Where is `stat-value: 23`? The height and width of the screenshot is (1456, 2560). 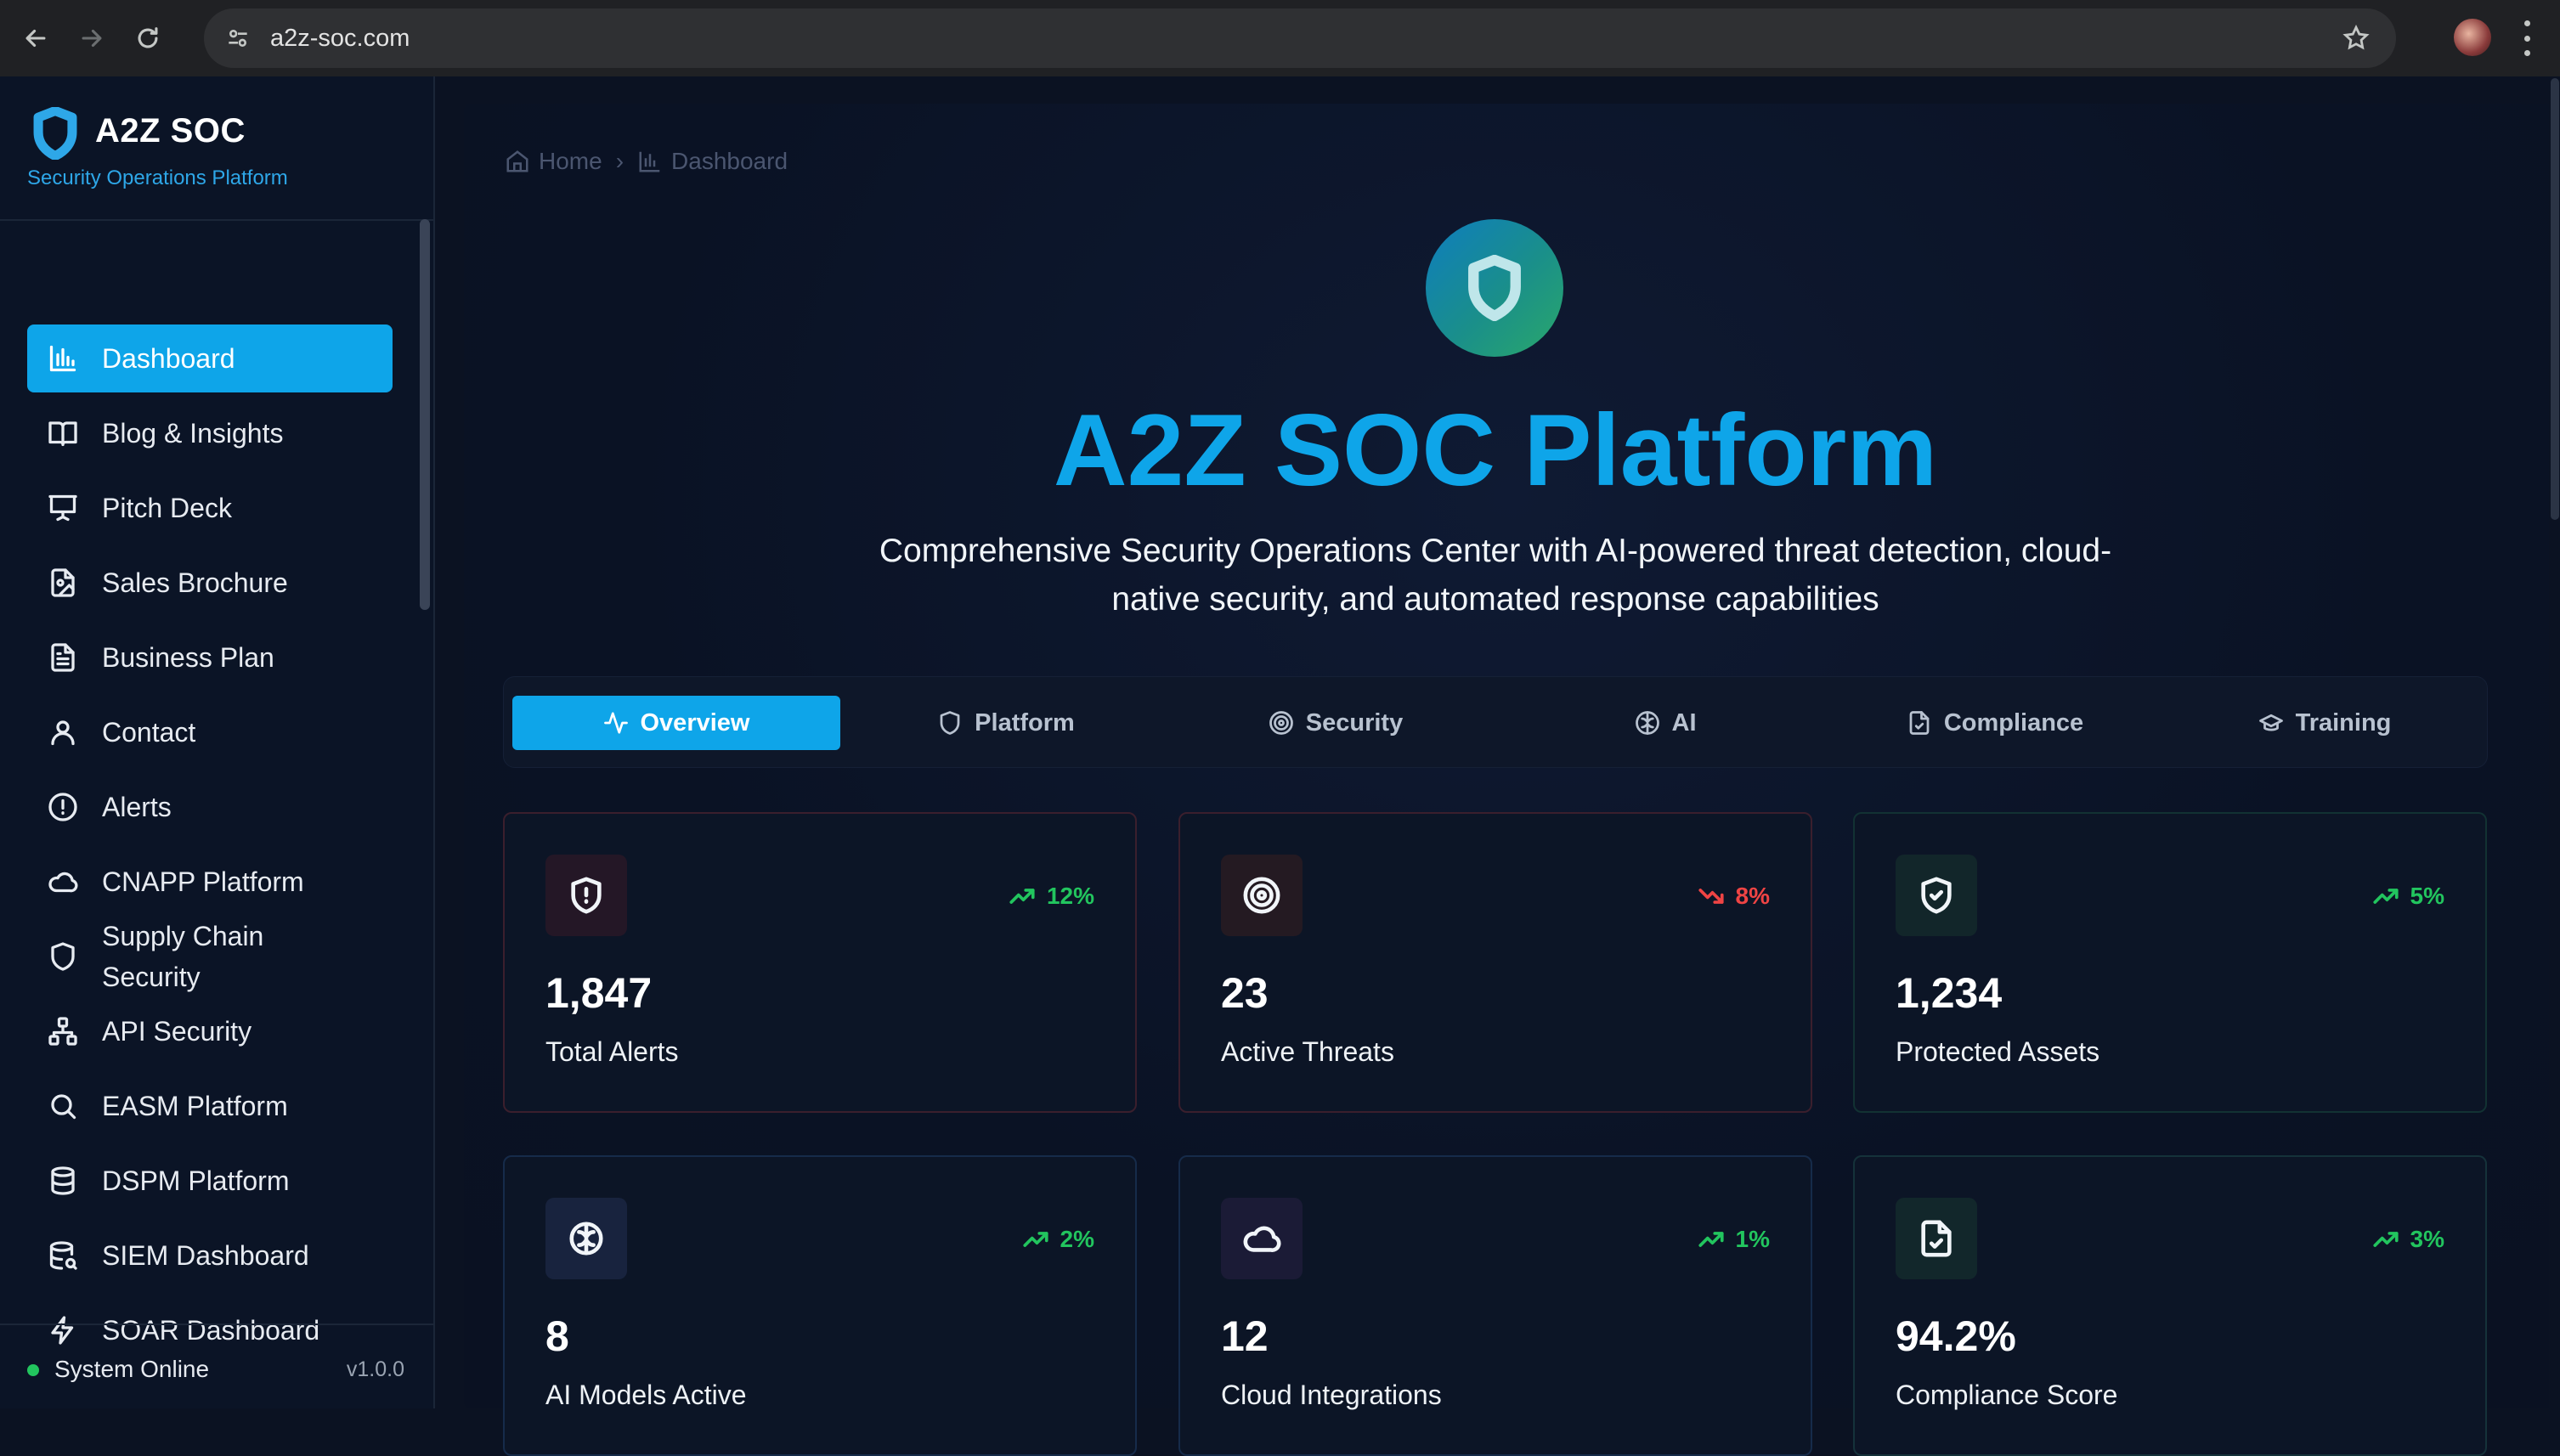 stat-value: 23 is located at coordinates (1245, 993).